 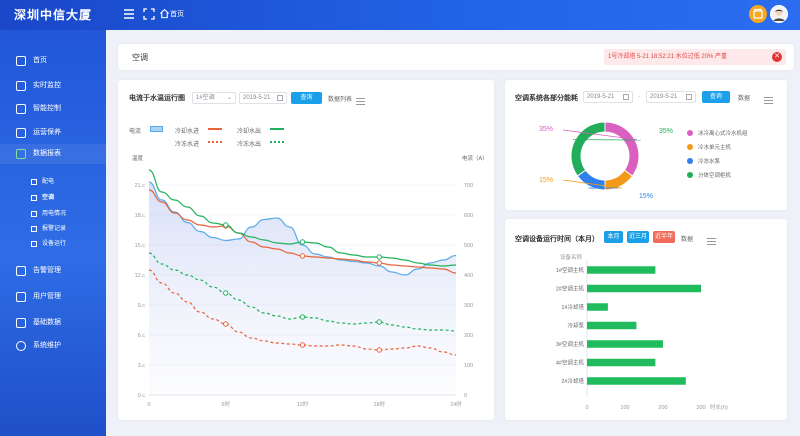 I want to click on sidebar-item-home: 首页, so click(x=53, y=61).